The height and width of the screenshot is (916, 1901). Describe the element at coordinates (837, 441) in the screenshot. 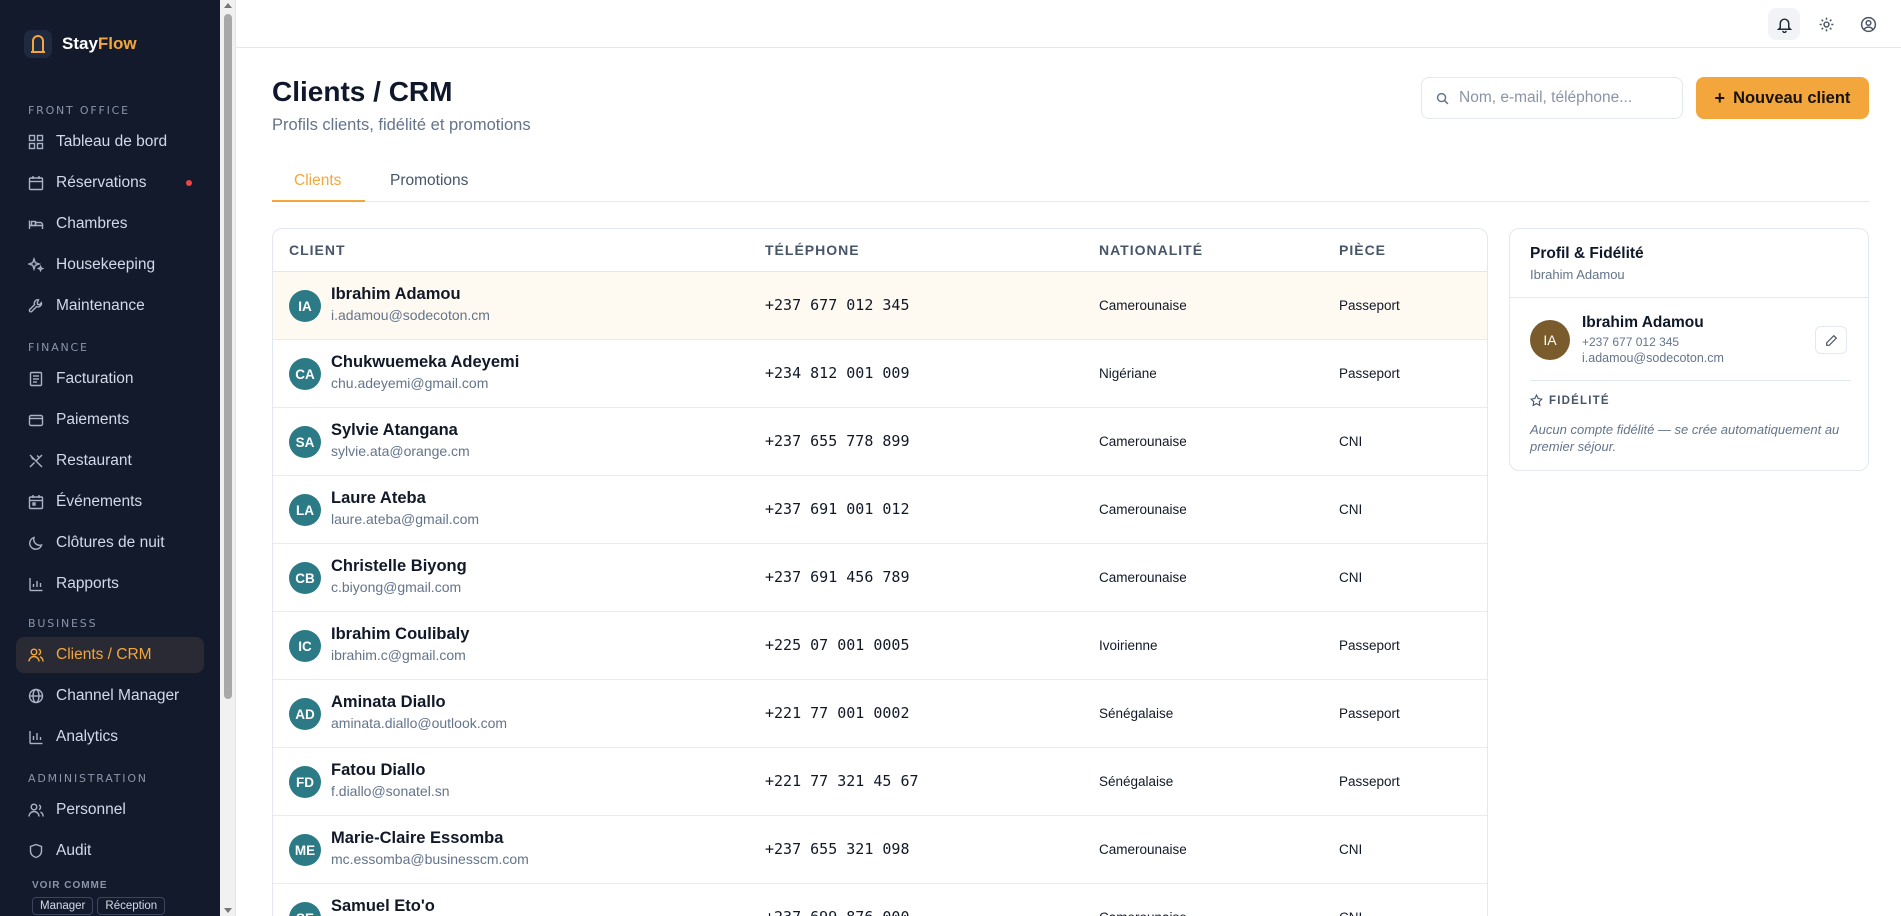

I see `client-phone: +237 655 778 899` at that location.